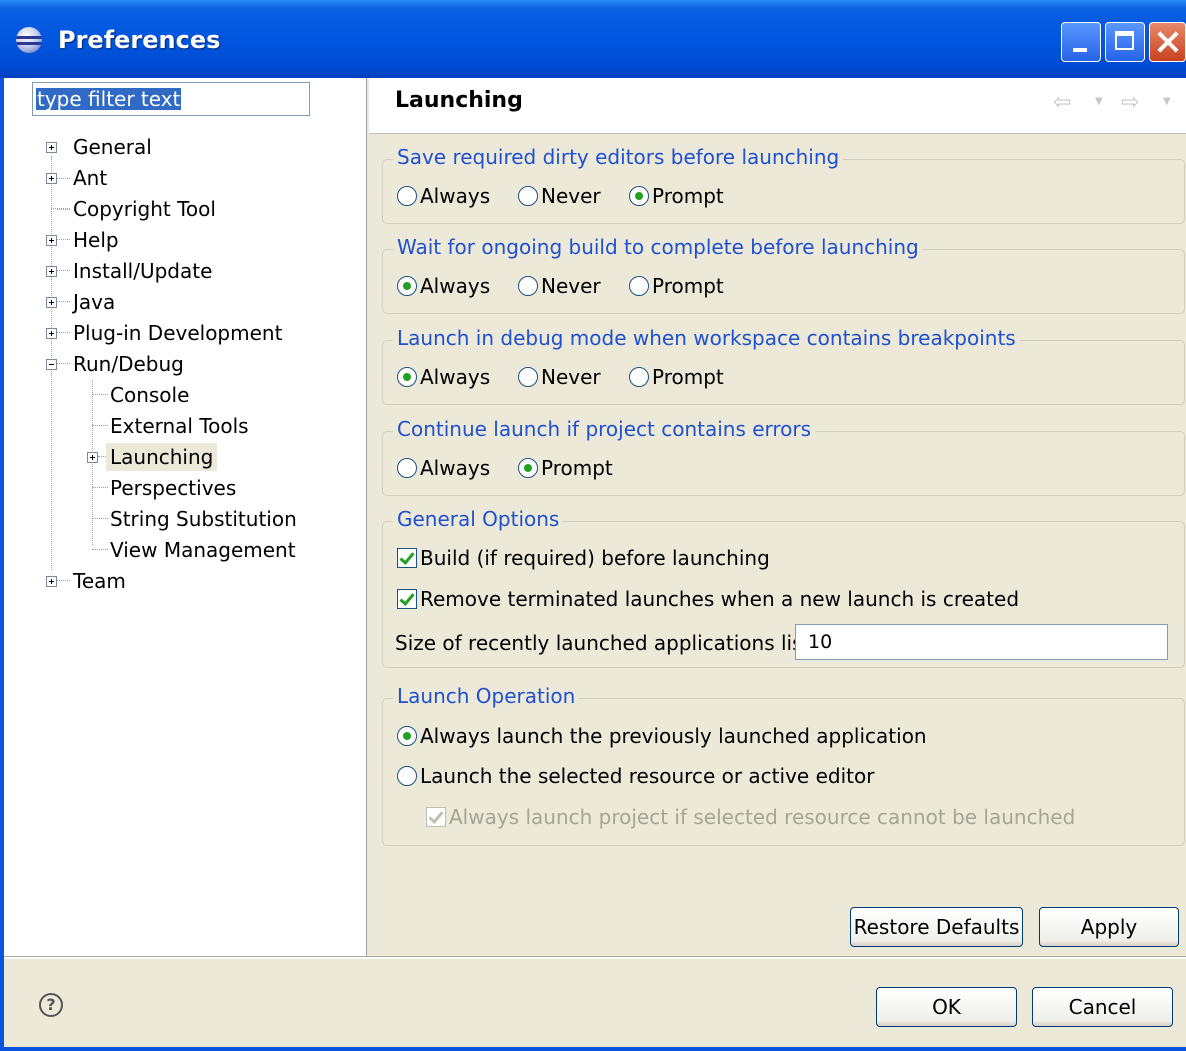 The image size is (1186, 1051). I want to click on forward-dropdown-icon: ▼, so click(1167, 101).